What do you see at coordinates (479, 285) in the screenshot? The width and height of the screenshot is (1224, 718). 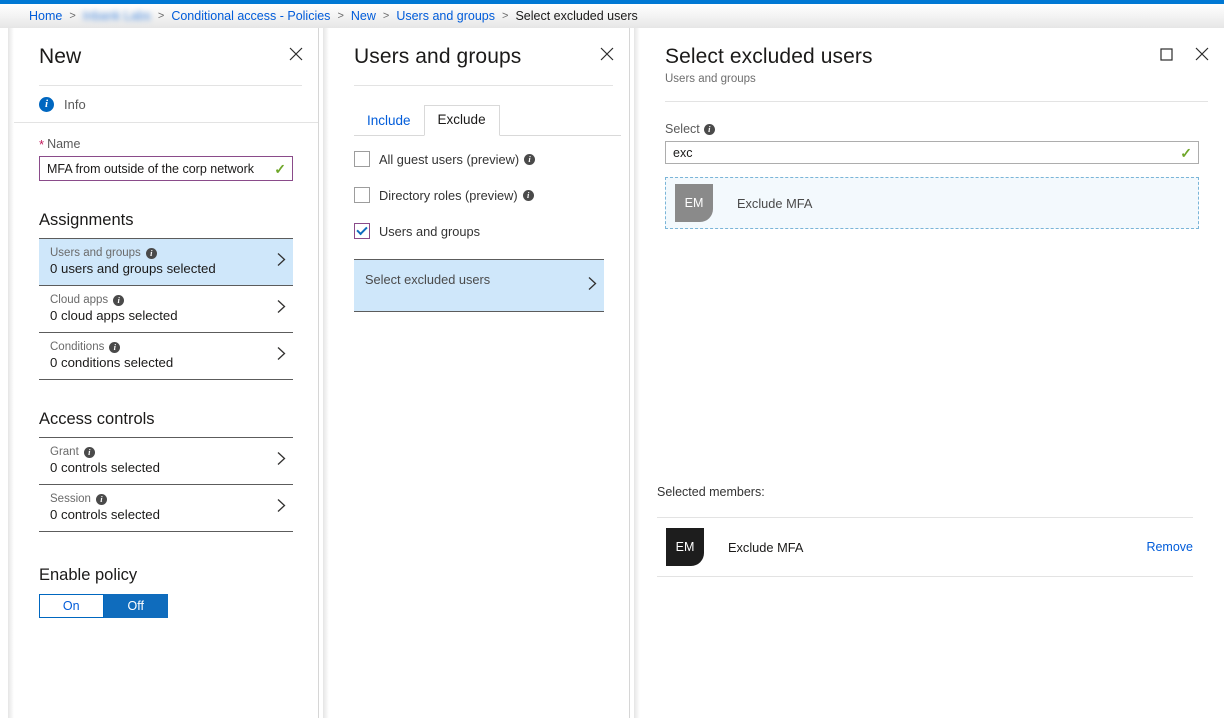 I see `select-excluded-users-row: Select excluded users` at bounding box center [479, 285].